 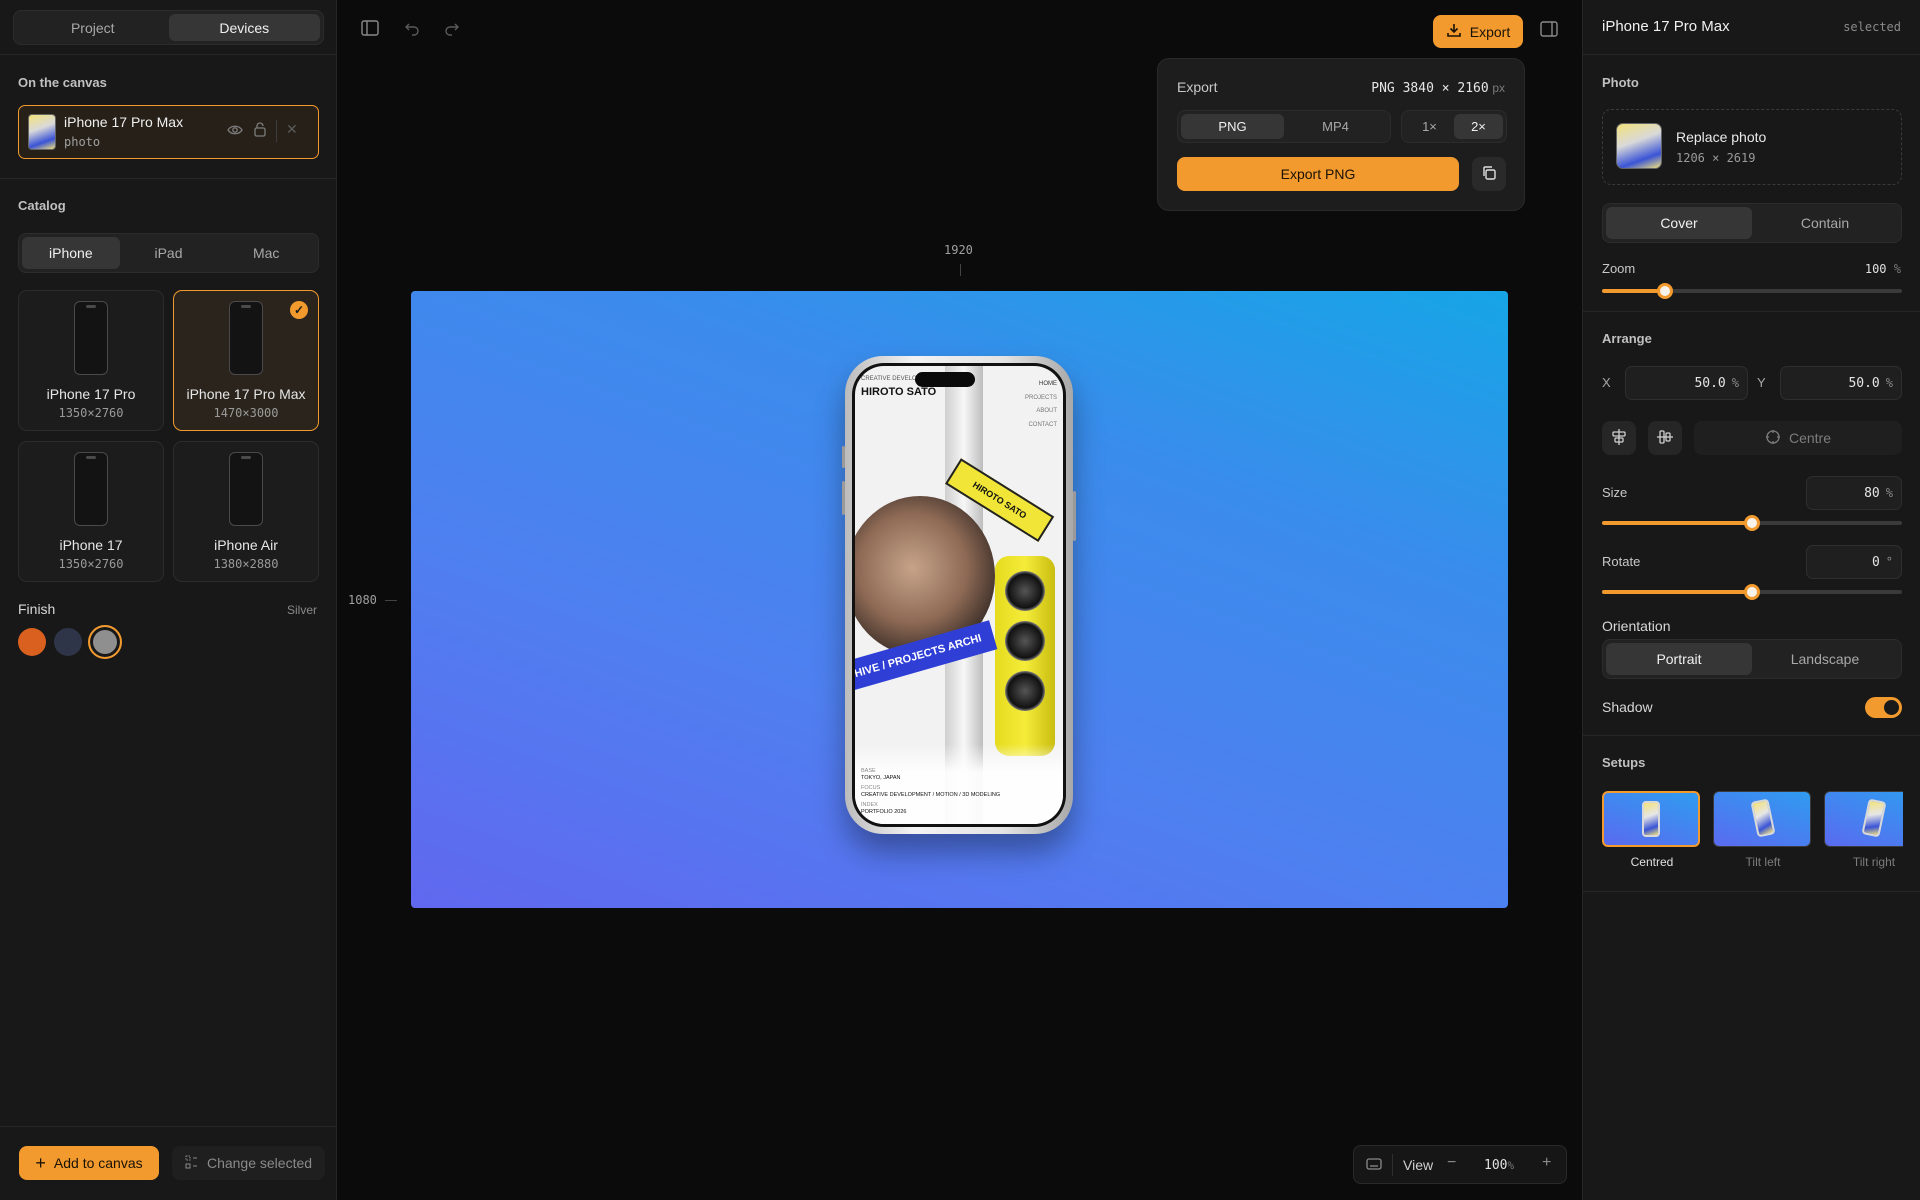 I want to click on keyboard-icon, so click(x=1374, y=1165).